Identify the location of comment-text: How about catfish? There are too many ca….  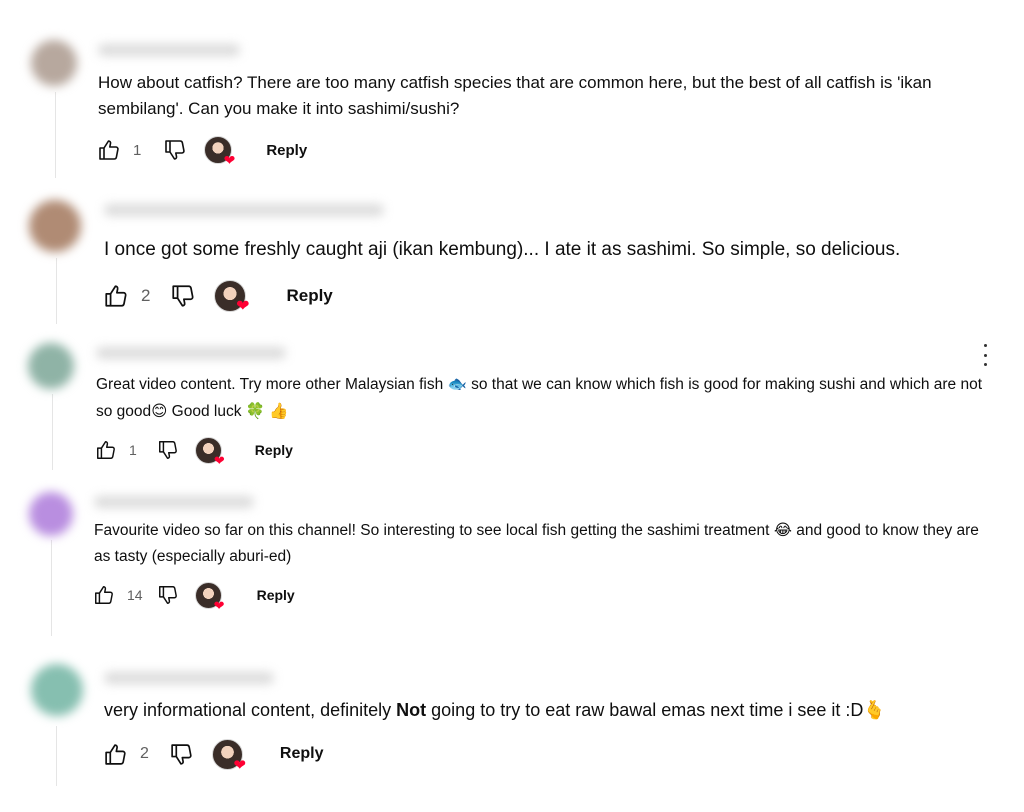
(515, 95).